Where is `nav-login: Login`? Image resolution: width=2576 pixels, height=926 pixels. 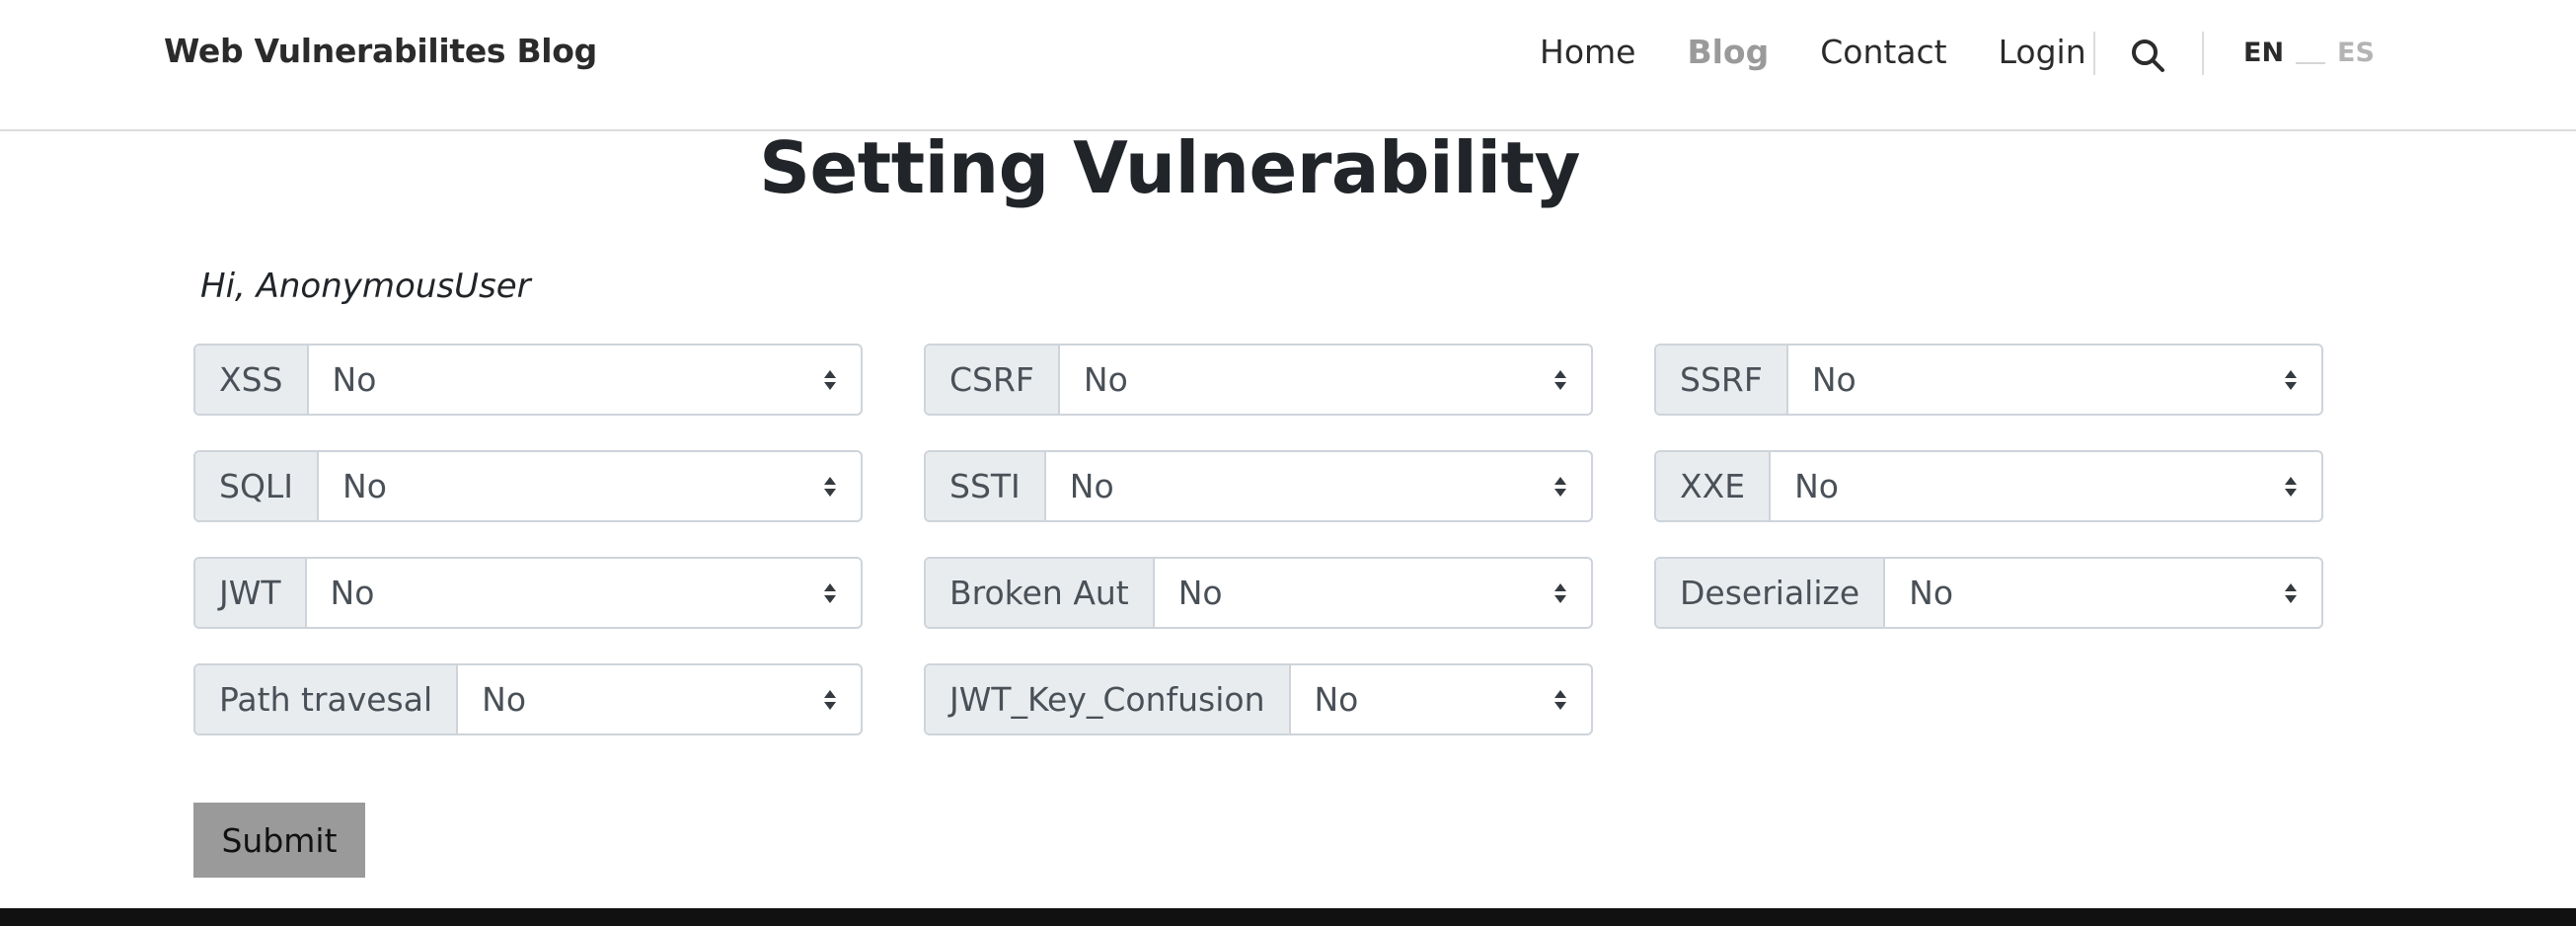
nav-login: Login is located at coordinates (2042, 52).